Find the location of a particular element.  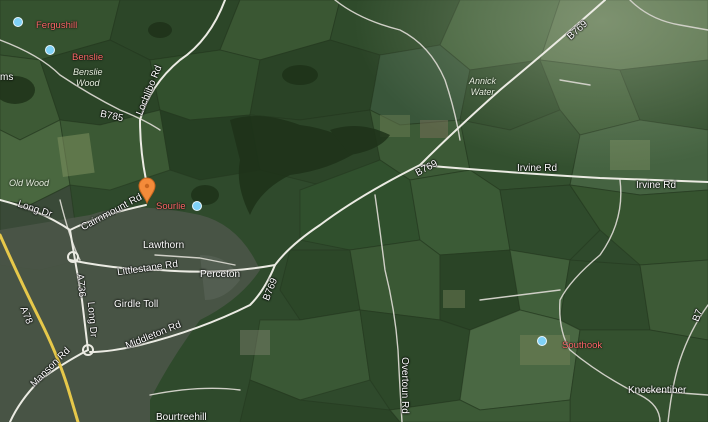

place-label-bourtreehill: Bourtreehill is located at coordinates (181, 417).